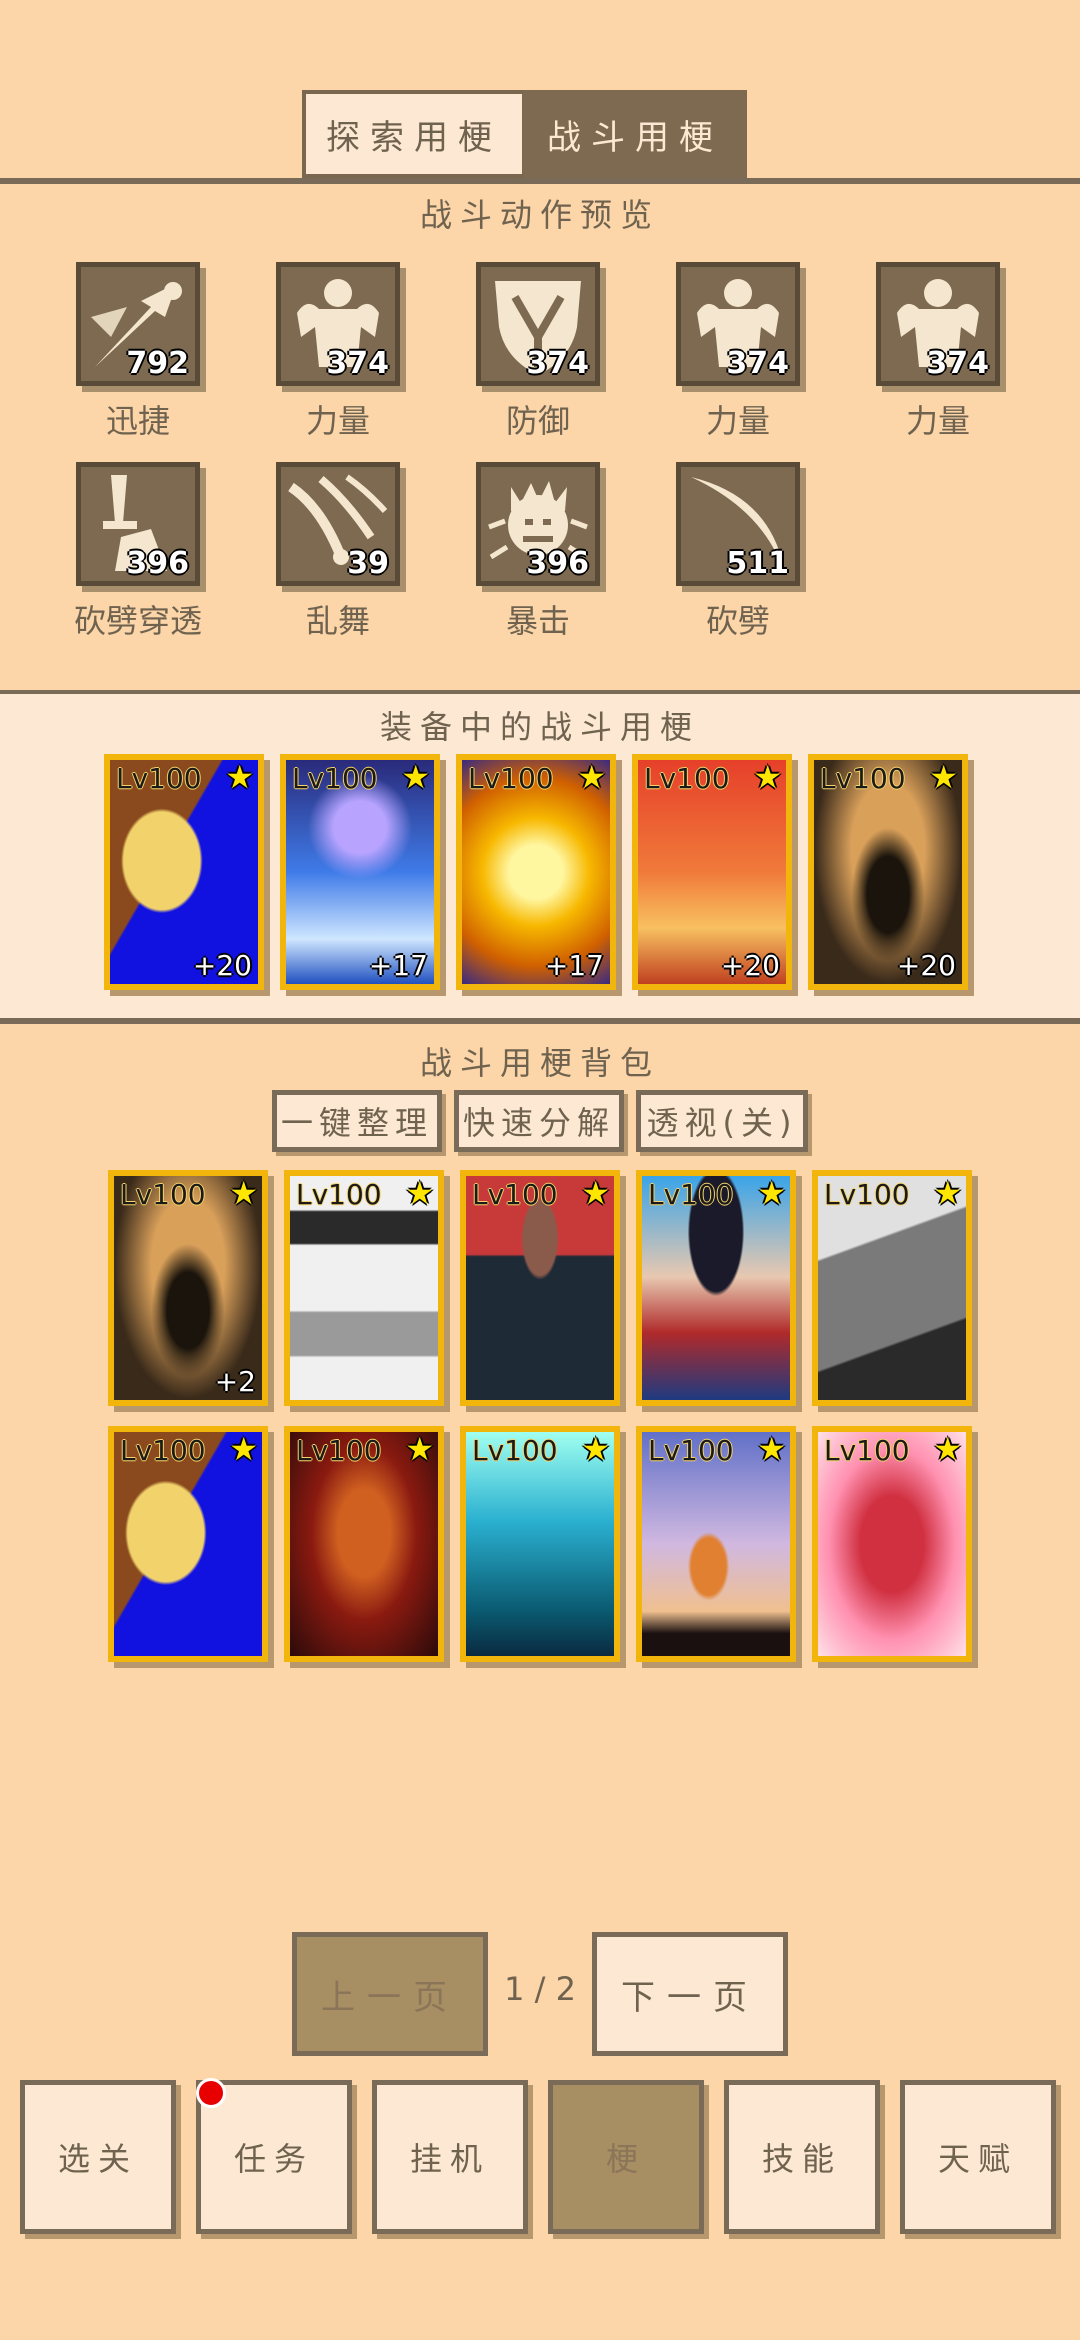 The height and width of the screenshot is (2340, 1080). I want to click on nav-memes: 梗, so click(626, 2157).